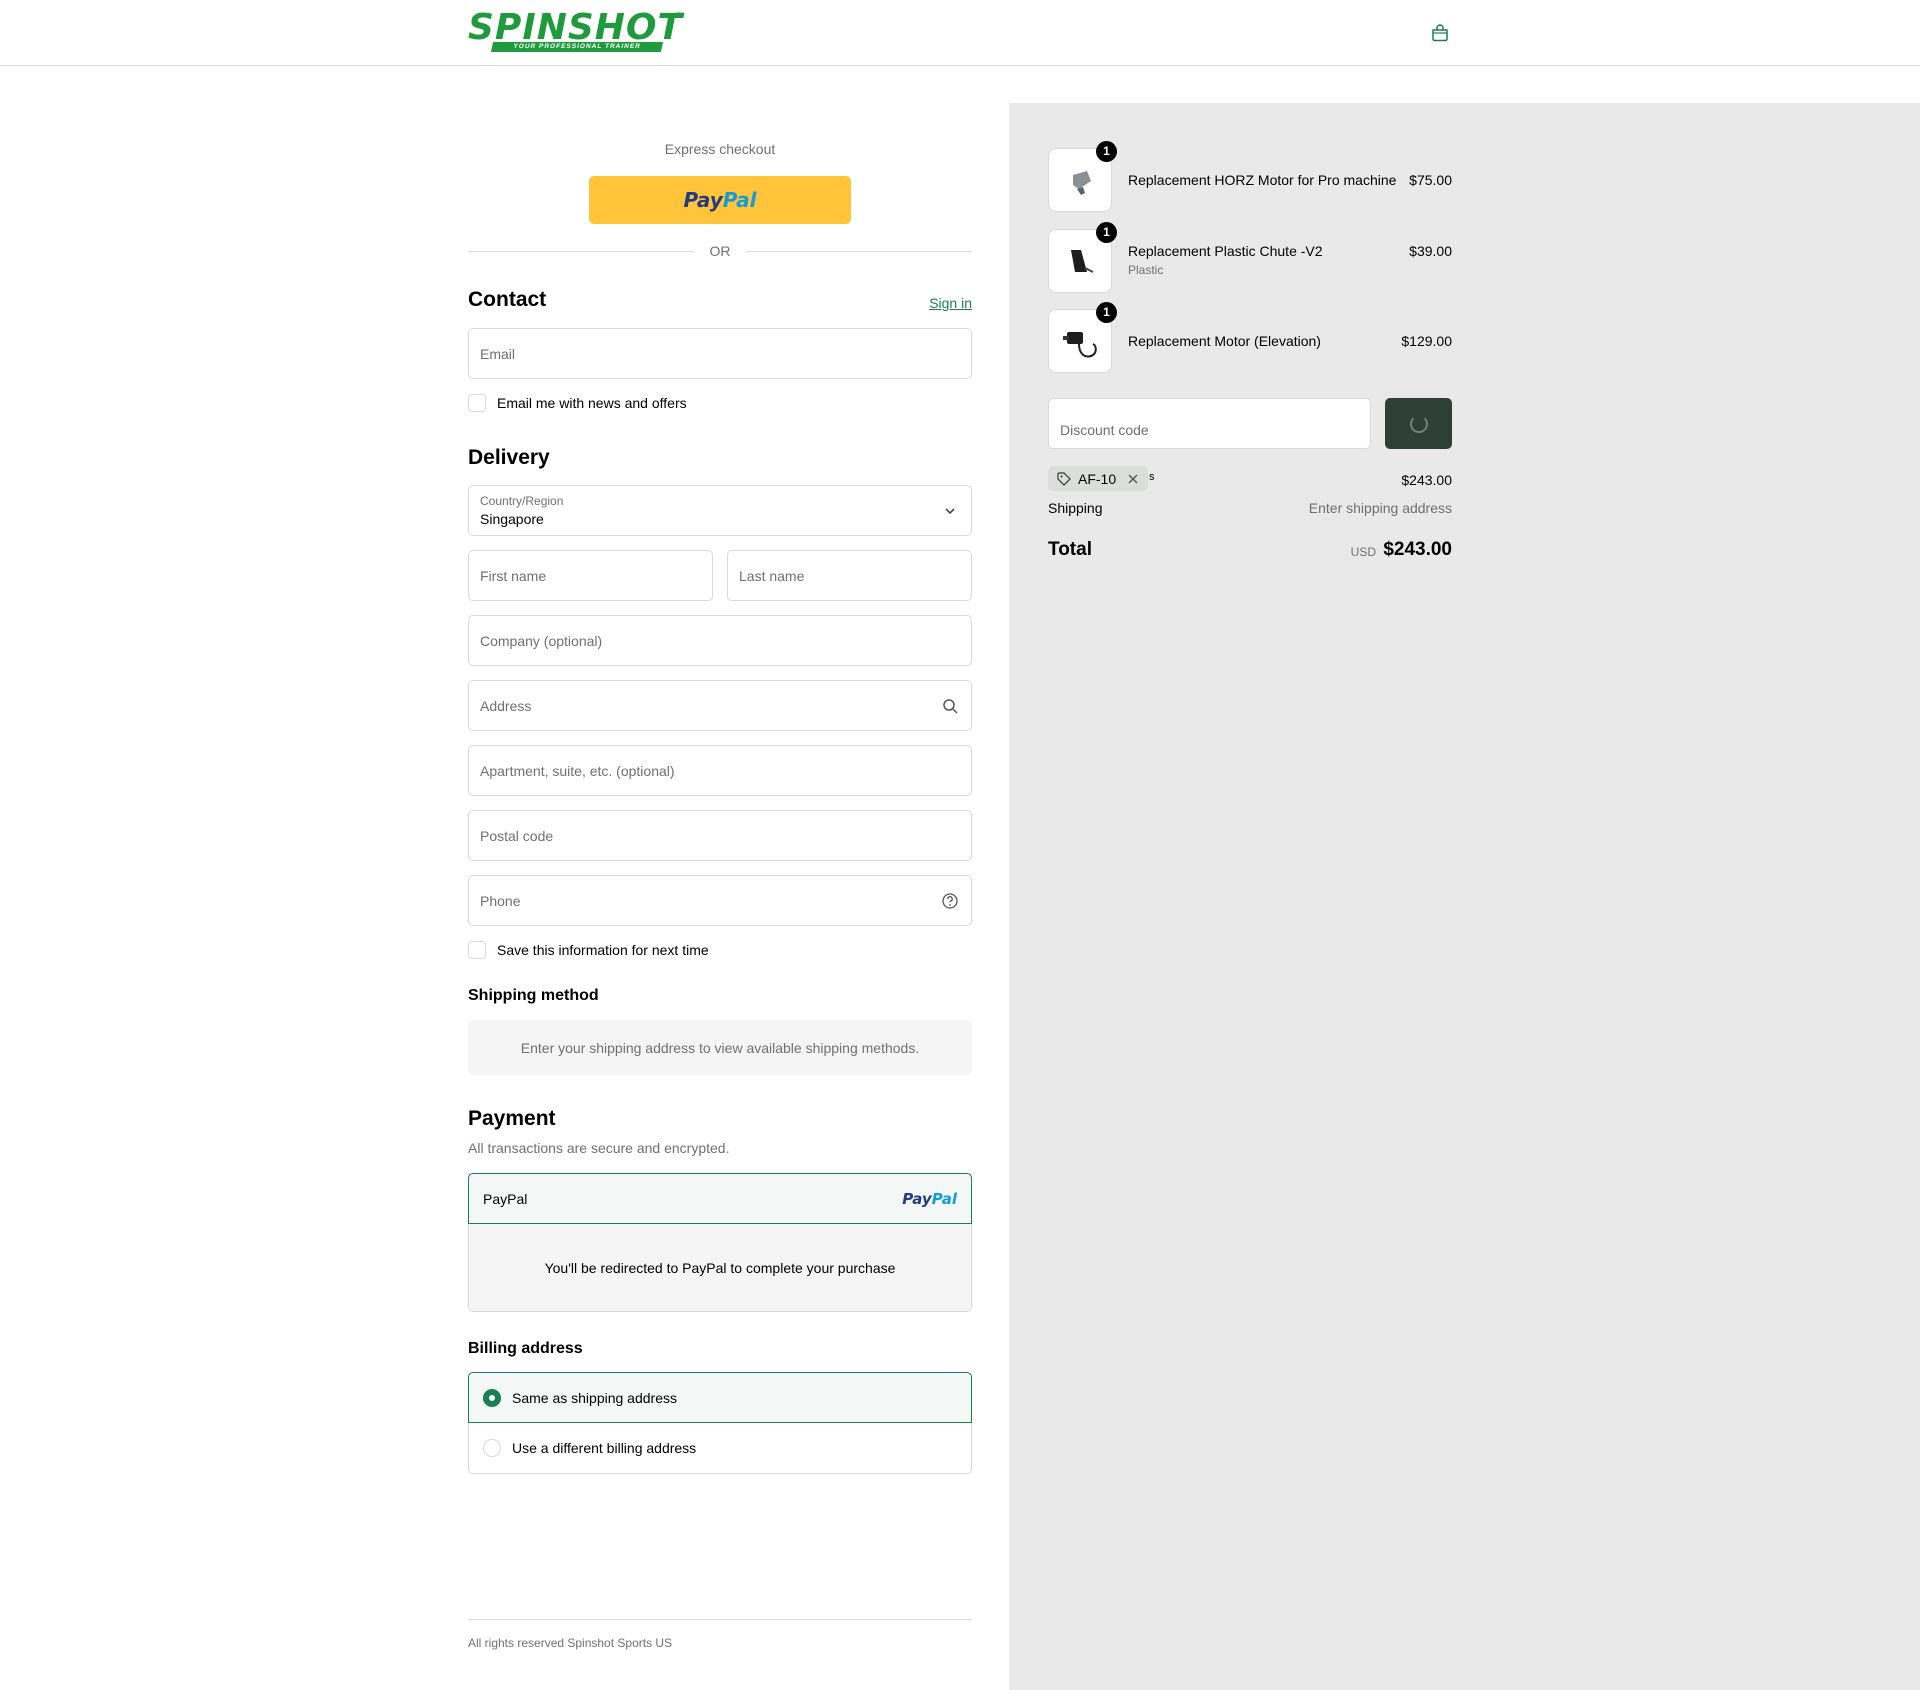 Image resolution: width=1920 pixels, height=1690 pixels. I want to click on discount-code-field: Discount code, so click(1209, 423).